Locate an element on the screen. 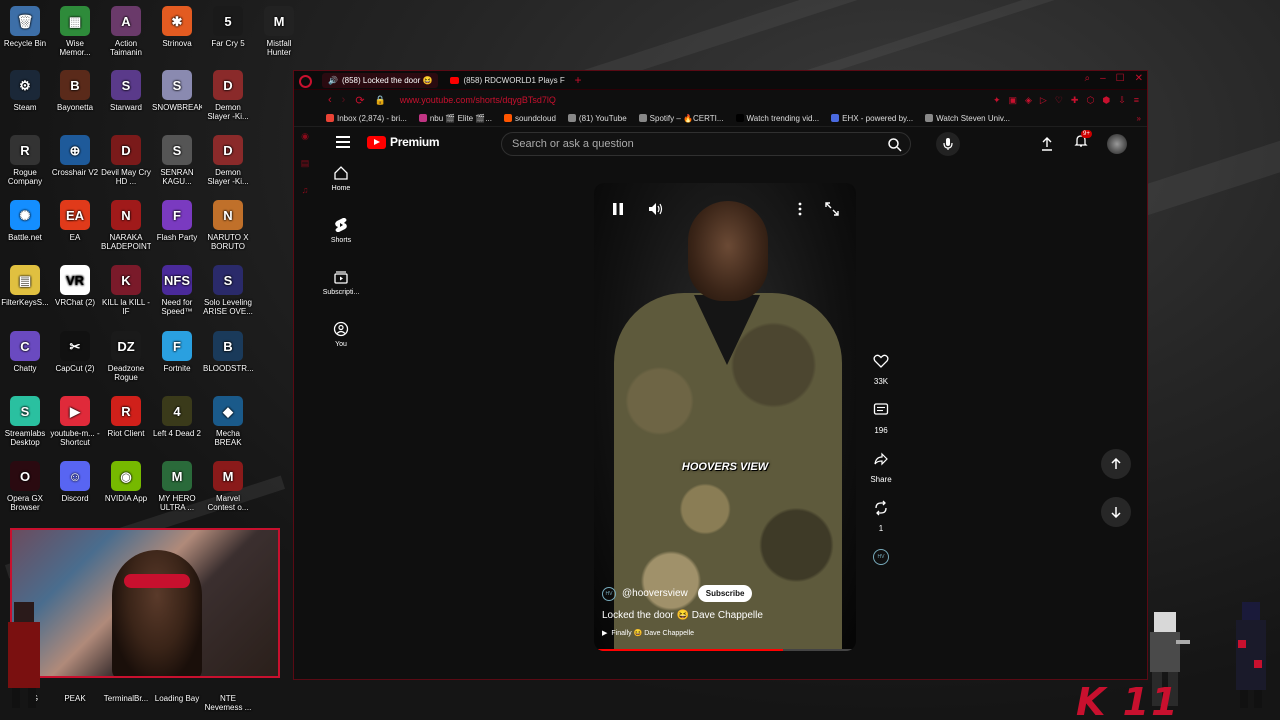  desktop-icon: DZ Deadzone Rogue is located at coordinates (126, 356).